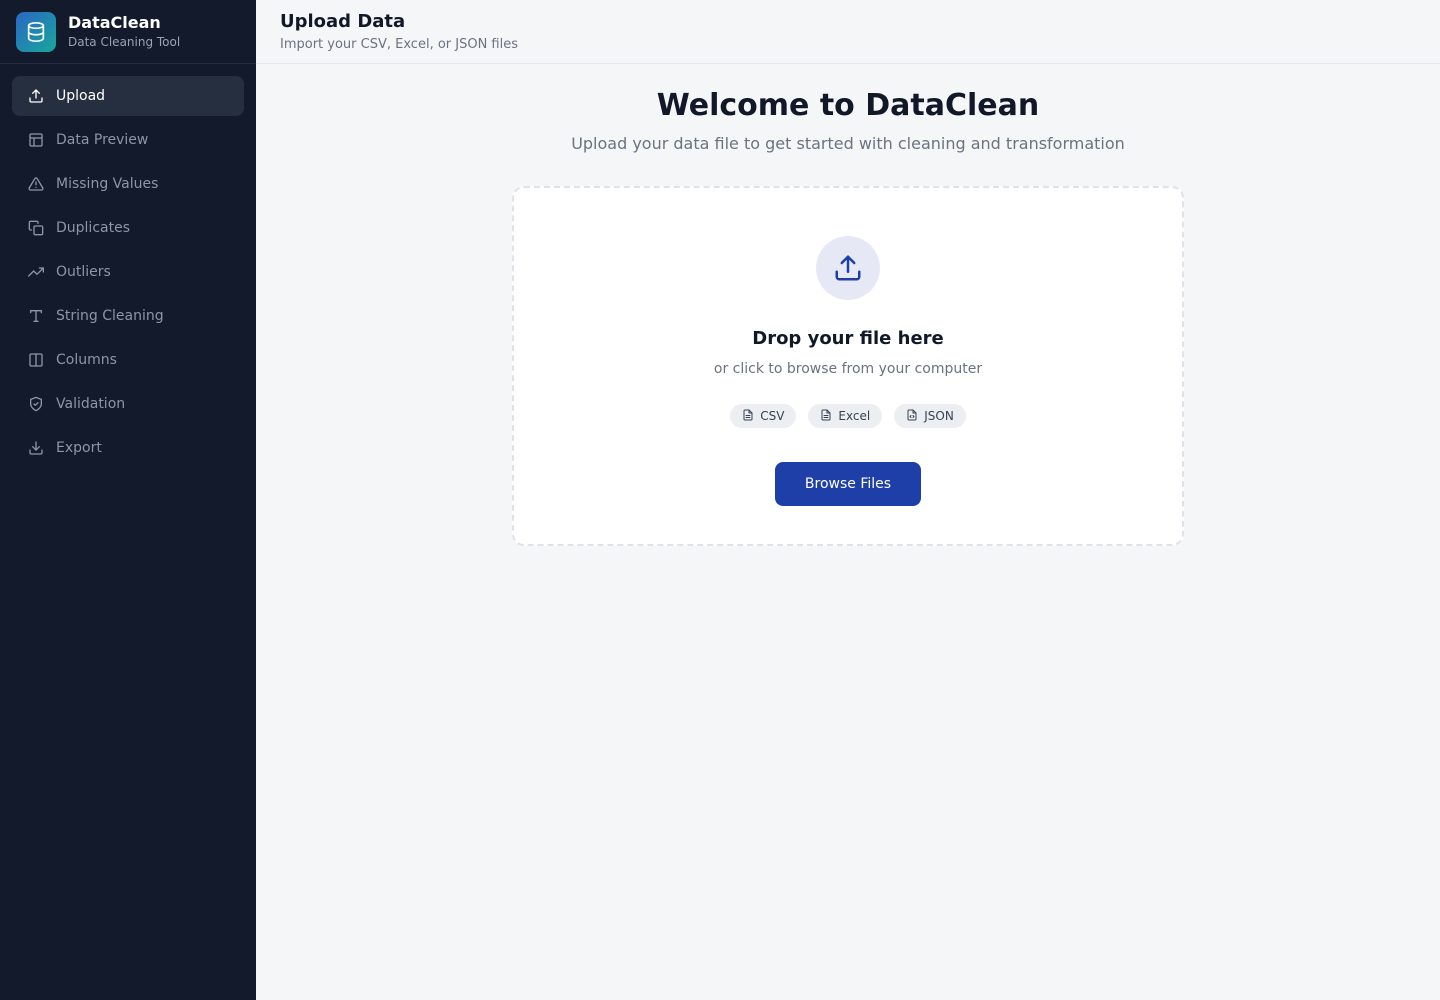  Describe the element at coordinates (36, 96) in the screenshot. I see `upload-icon` at that location.